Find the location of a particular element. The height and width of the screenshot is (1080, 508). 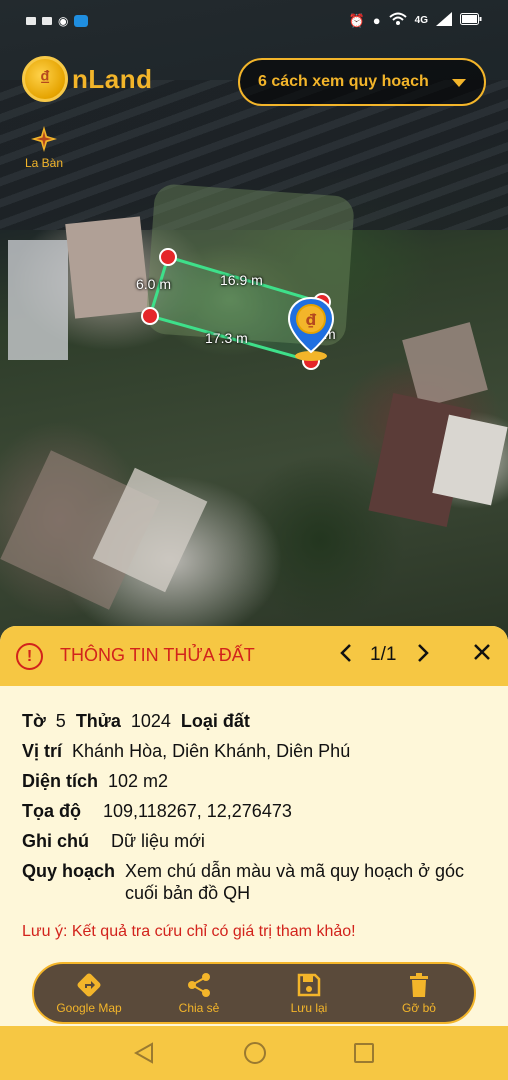

action-bar: Google Map Chia sẻ Lưu lại Gỡ bỏ is located at coordinates (254, 993).